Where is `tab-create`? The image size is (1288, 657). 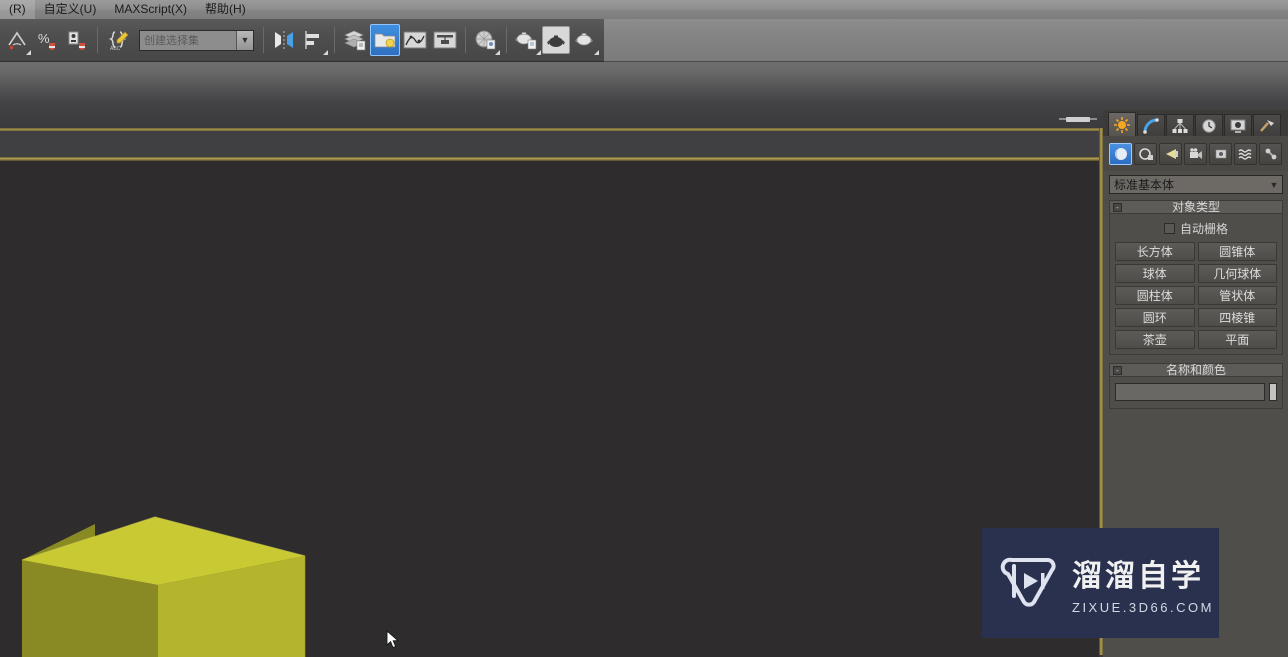
tab-create is located at coordinates (1122, 124).